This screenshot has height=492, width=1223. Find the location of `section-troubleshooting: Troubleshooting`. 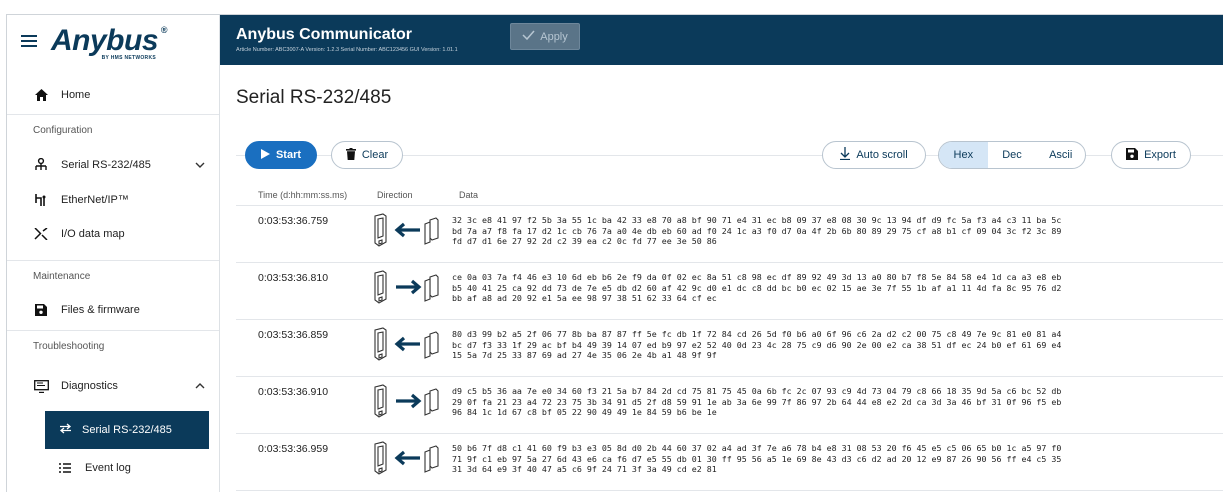

section-troubleshooting: Troubleshooting is located at coordinates (69, 346).